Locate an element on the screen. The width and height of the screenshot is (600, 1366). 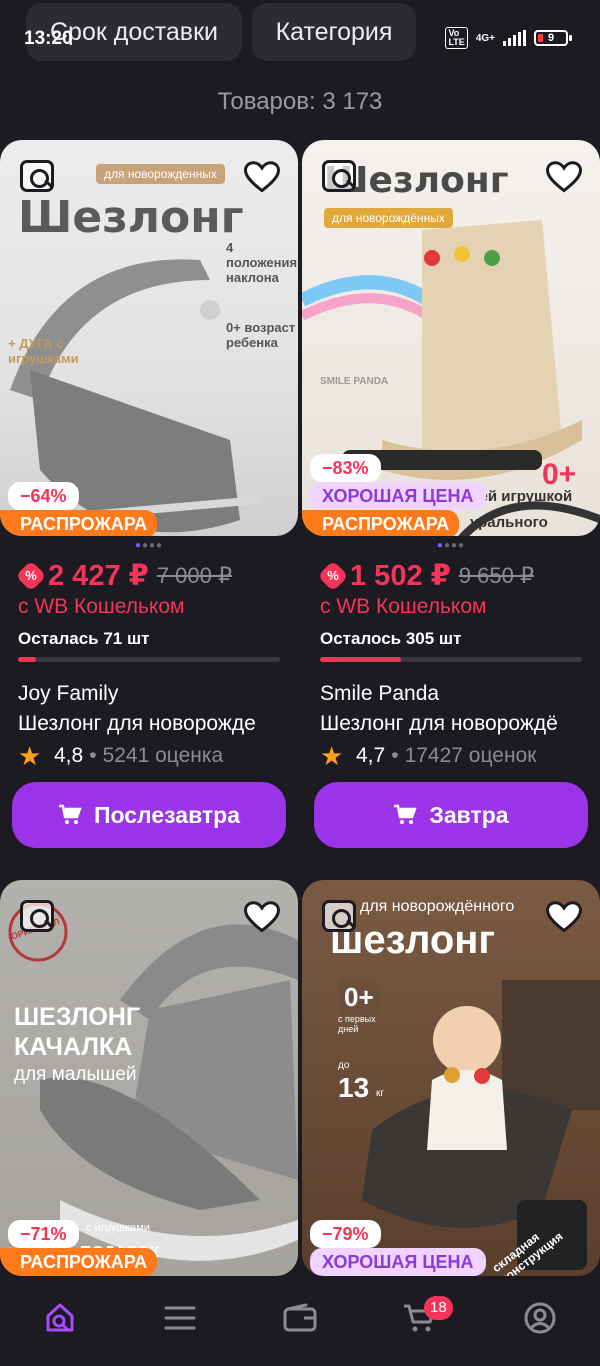
home-icon is located at coordinates (60, 1317).